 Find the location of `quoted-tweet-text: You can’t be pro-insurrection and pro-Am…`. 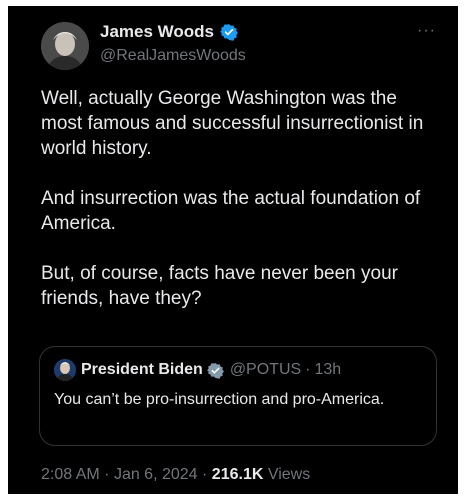

quoted-tweet-text: You can’t be pro-insurrection and pro-Am… is located at coordinates (219, 399).